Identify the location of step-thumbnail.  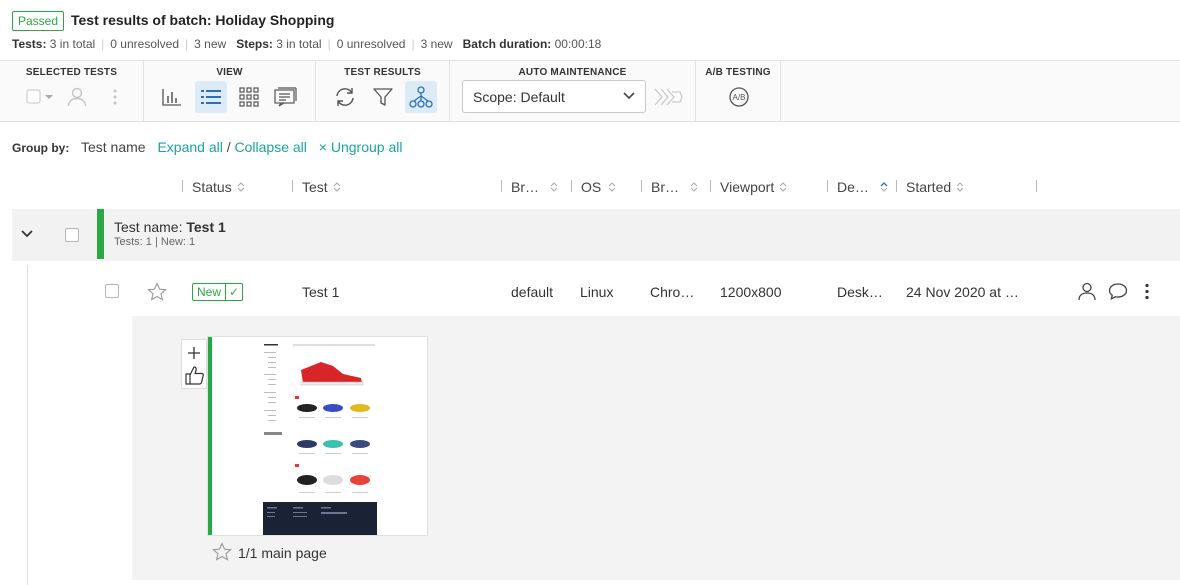
(317, 436).